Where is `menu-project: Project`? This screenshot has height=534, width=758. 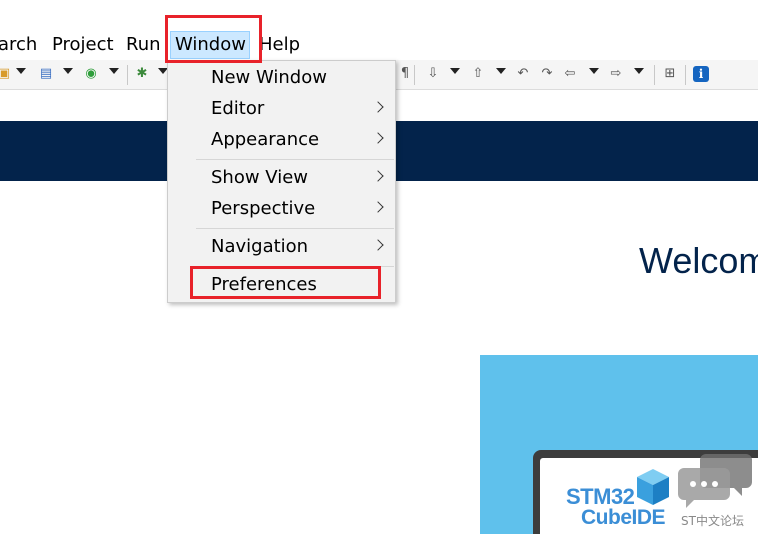 menu-project: Project is located at coordinates (83, 45).